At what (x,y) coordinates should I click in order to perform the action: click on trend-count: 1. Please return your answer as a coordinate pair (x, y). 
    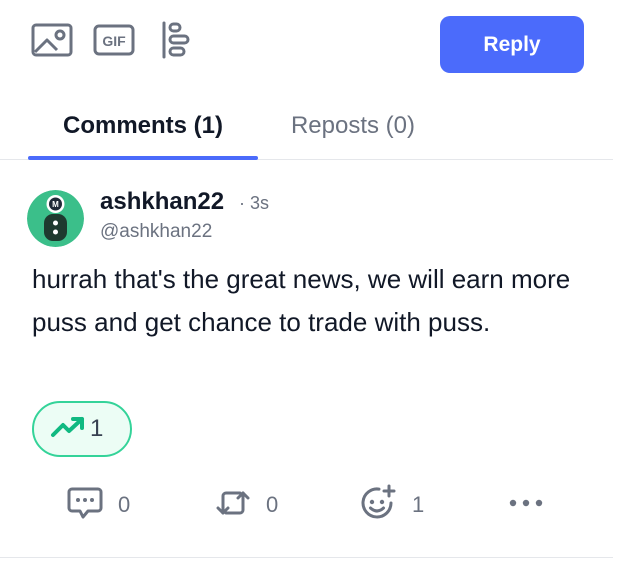
    Looking at the image, I should click on (97, 428).